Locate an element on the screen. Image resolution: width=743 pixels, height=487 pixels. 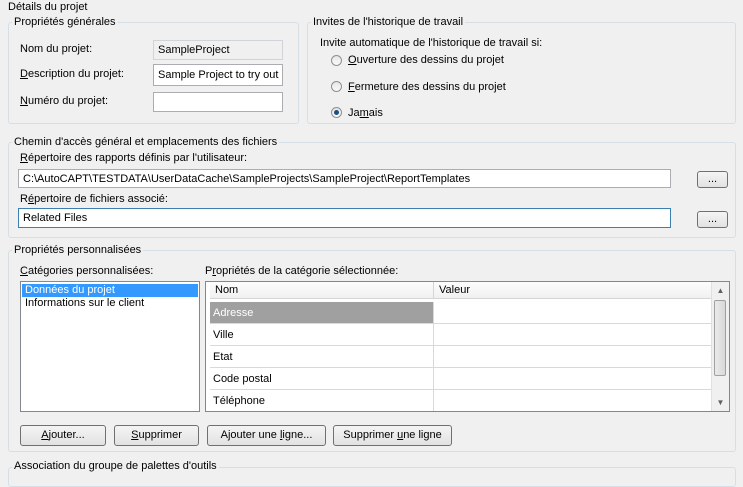
scroll-down-icon: ▼ is located at coordinates (720, 402).